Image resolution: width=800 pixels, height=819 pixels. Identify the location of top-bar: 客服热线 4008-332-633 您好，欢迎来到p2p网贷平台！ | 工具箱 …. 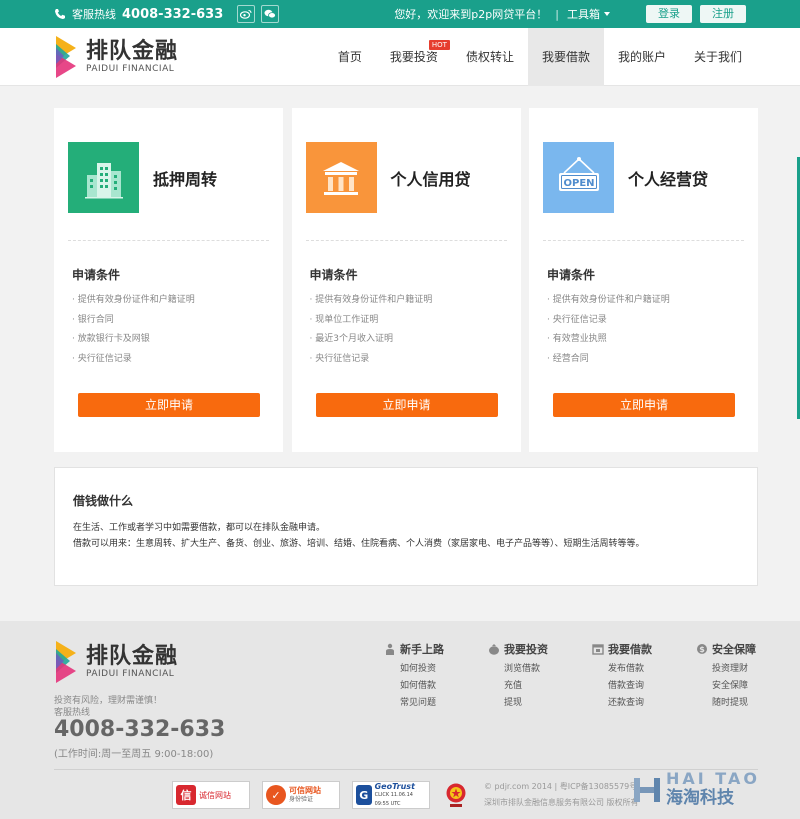
(400, 14).